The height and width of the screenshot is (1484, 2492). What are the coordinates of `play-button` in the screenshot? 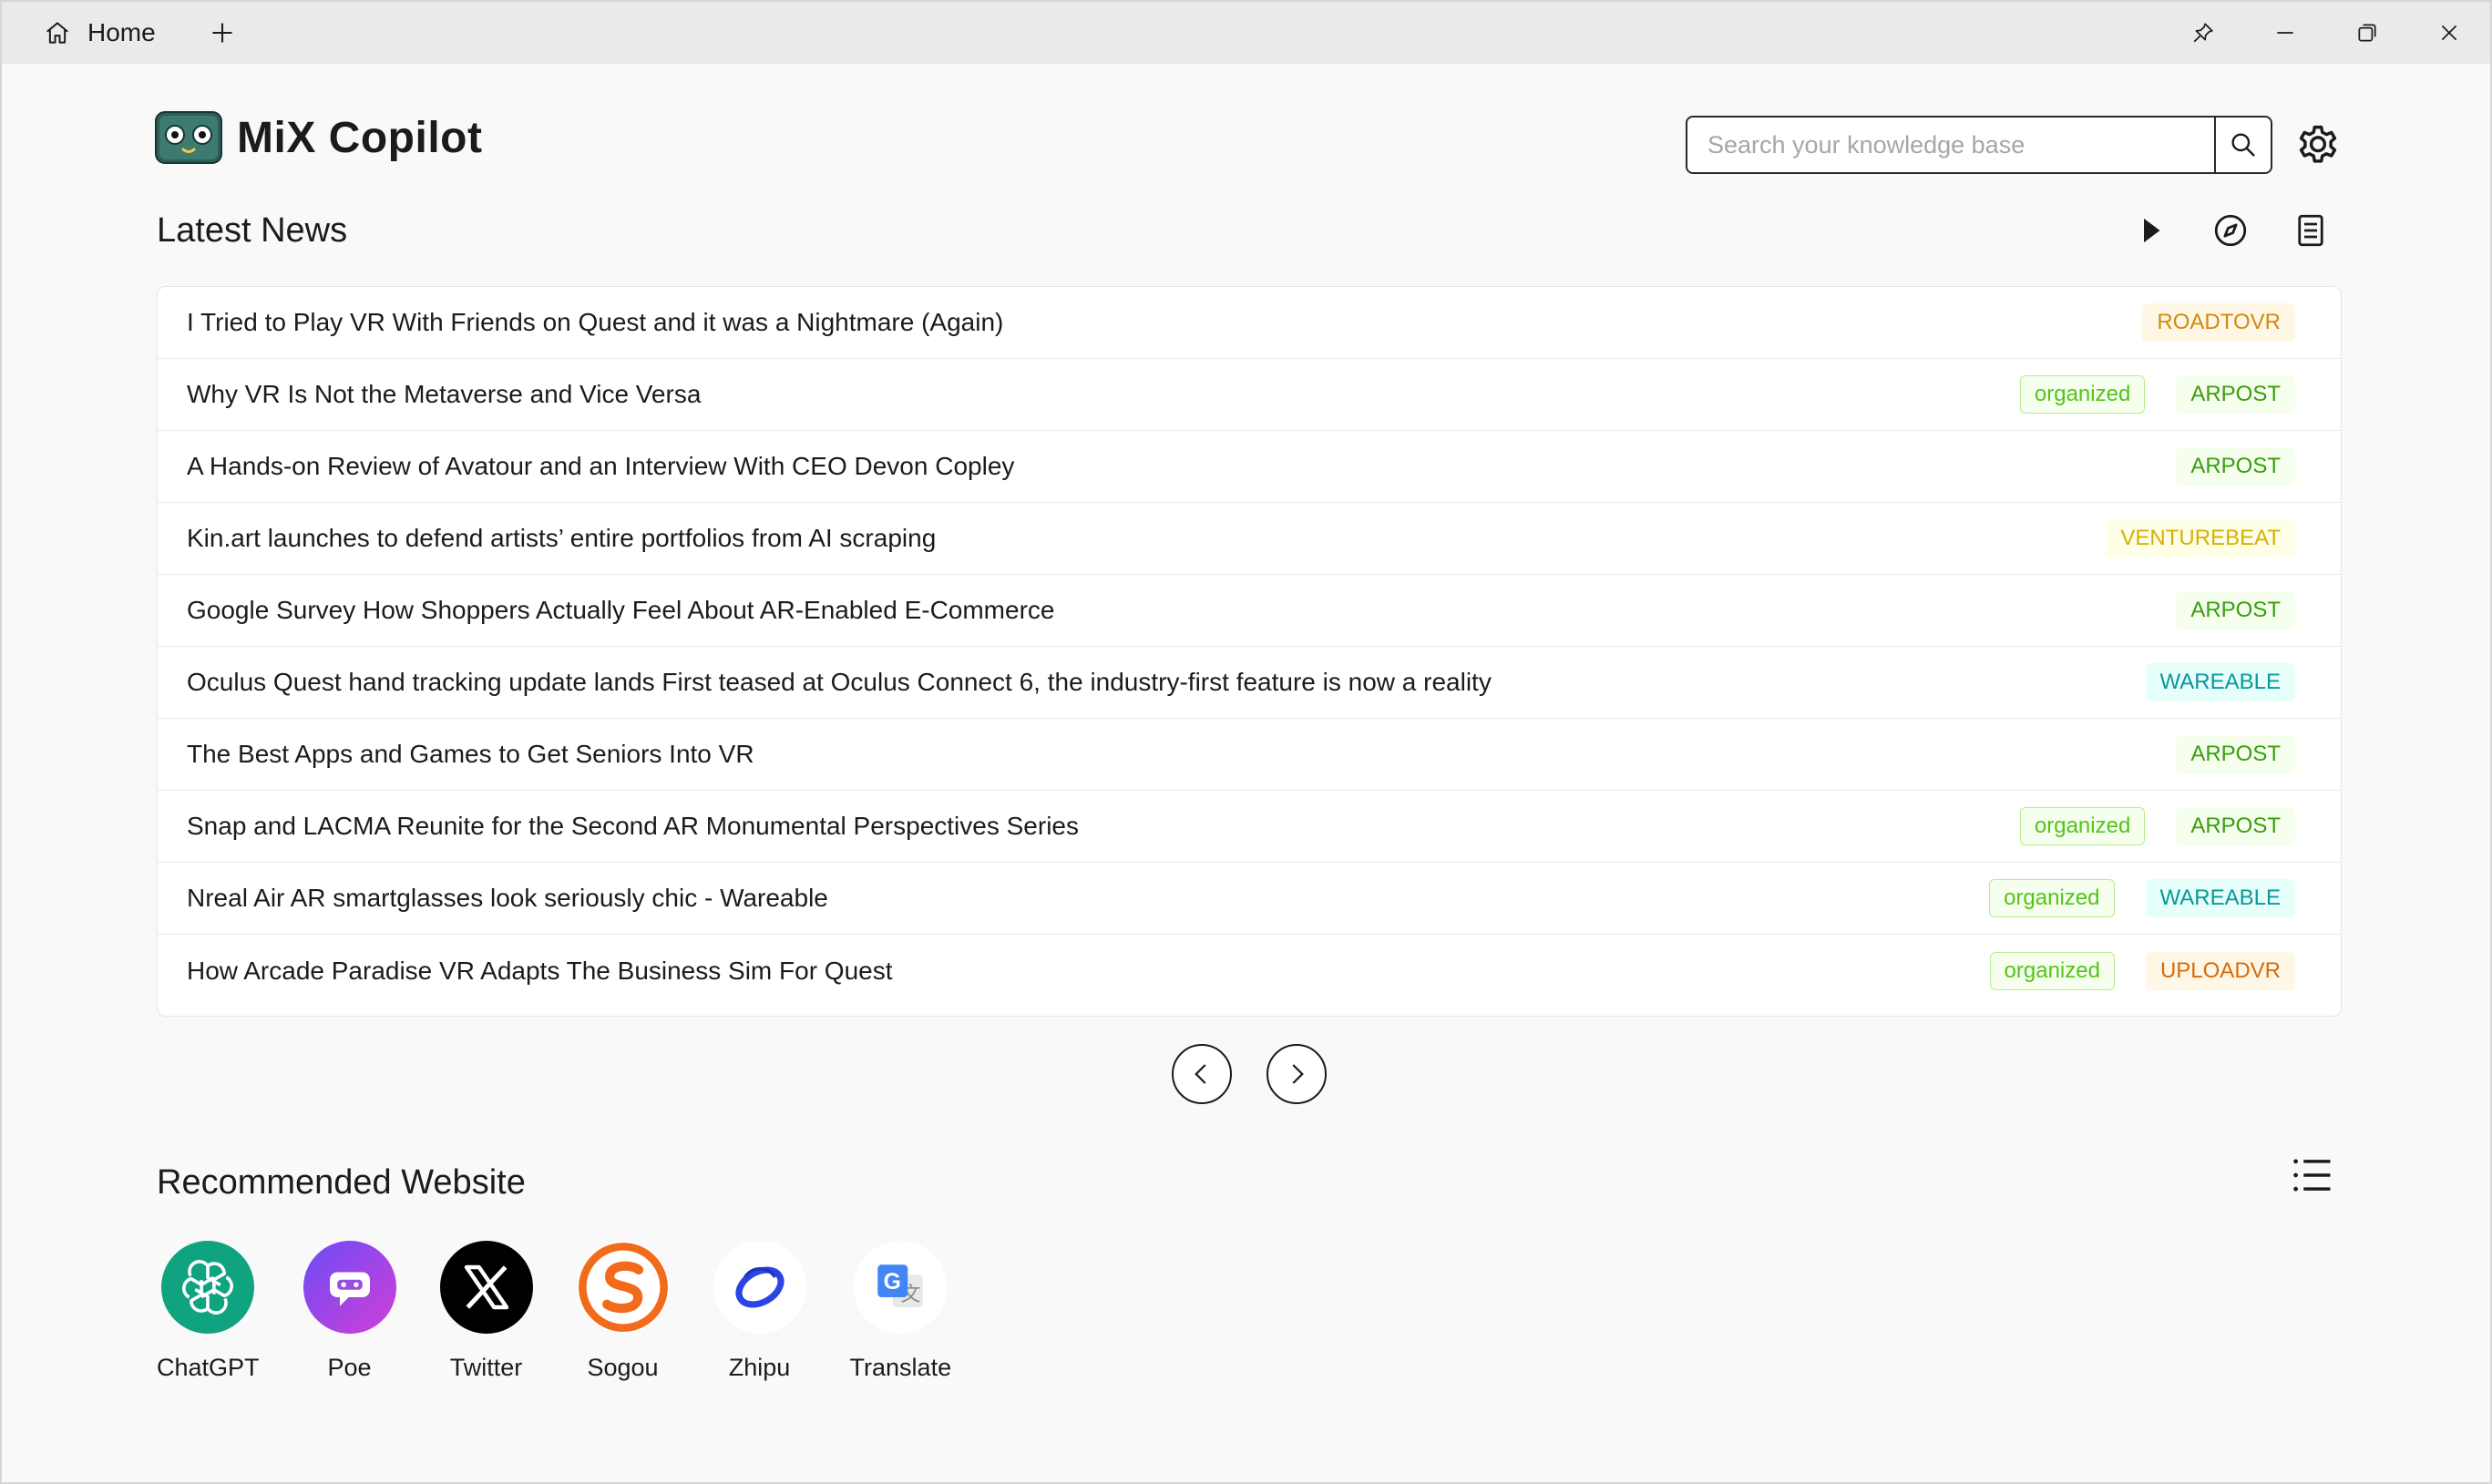 It's located at (2150, 230).